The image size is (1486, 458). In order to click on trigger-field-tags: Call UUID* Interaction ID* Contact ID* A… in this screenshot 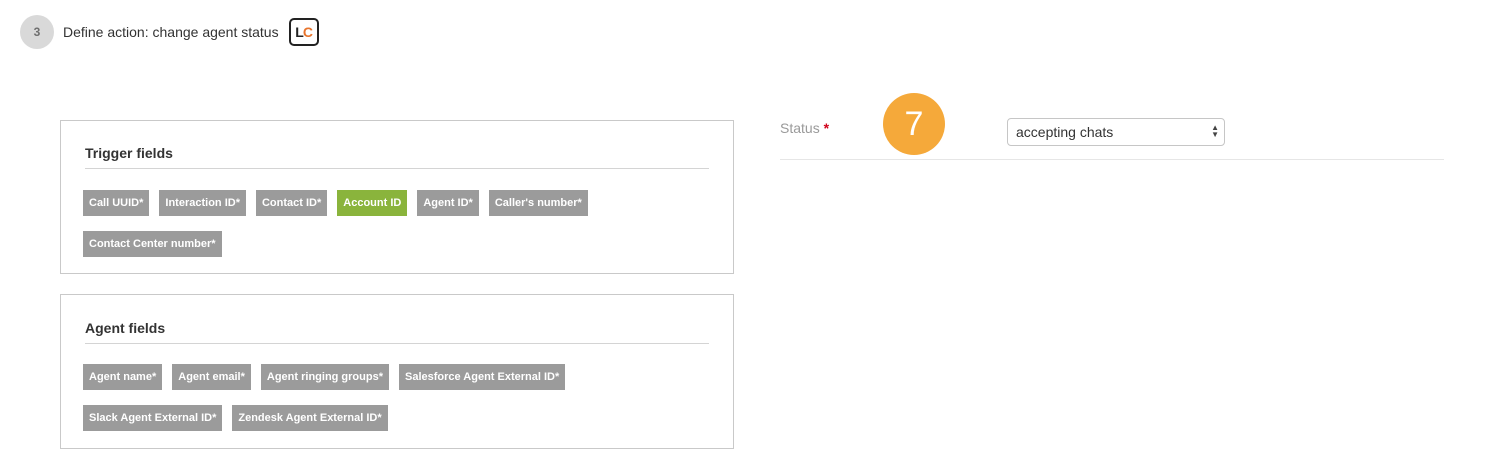, I will do `click(398, 223)`.